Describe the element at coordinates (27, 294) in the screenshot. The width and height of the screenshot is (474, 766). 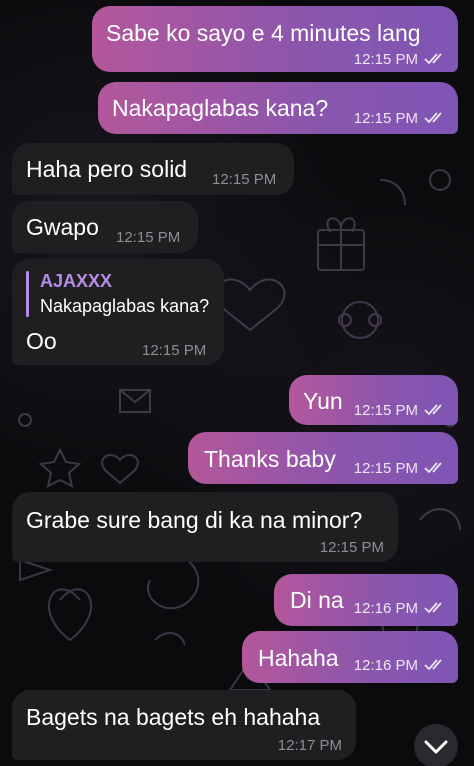
I see `reply-quote-bar` at that location.